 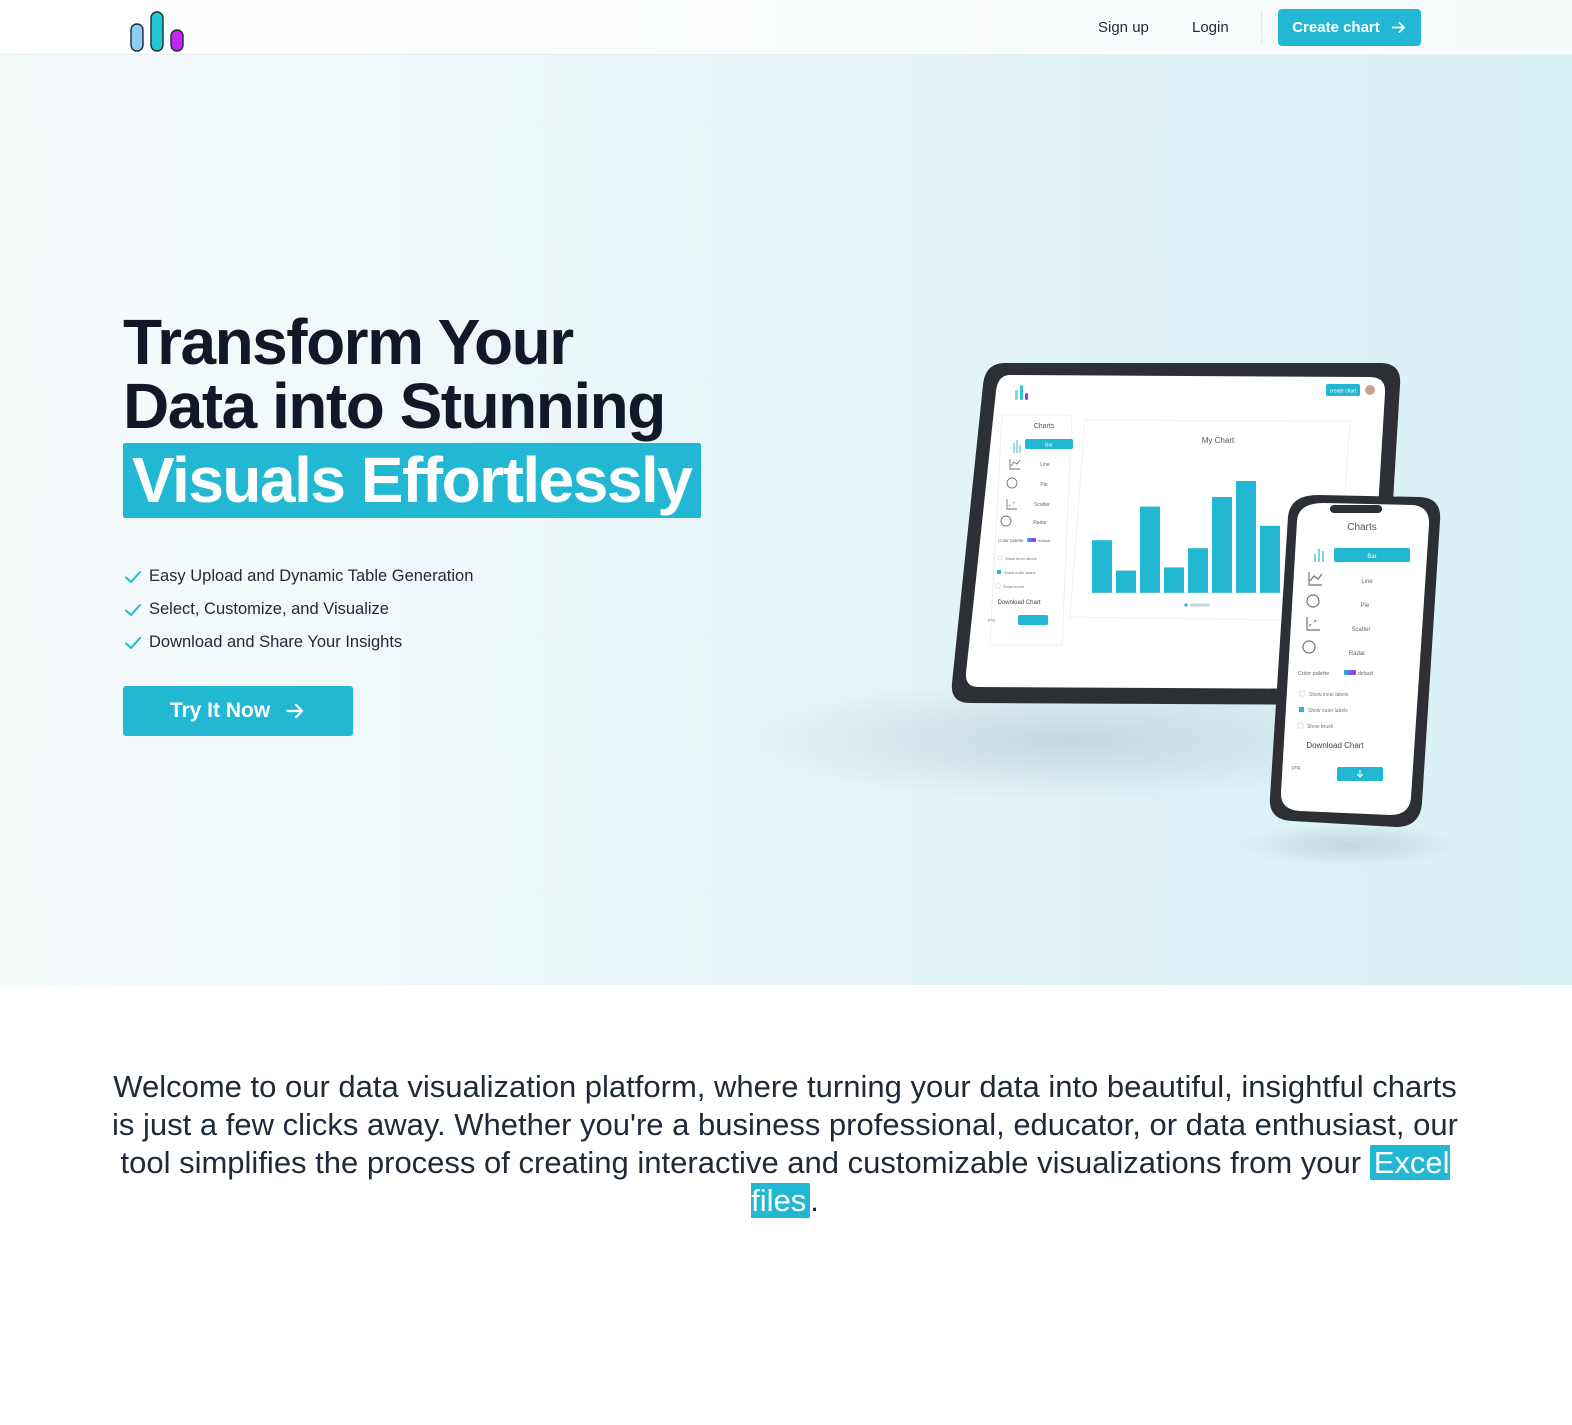 What do you see at coordinates (814, 1200) in the screenshot?
I see `intro-end: .` at bounding box center [814, 1200].